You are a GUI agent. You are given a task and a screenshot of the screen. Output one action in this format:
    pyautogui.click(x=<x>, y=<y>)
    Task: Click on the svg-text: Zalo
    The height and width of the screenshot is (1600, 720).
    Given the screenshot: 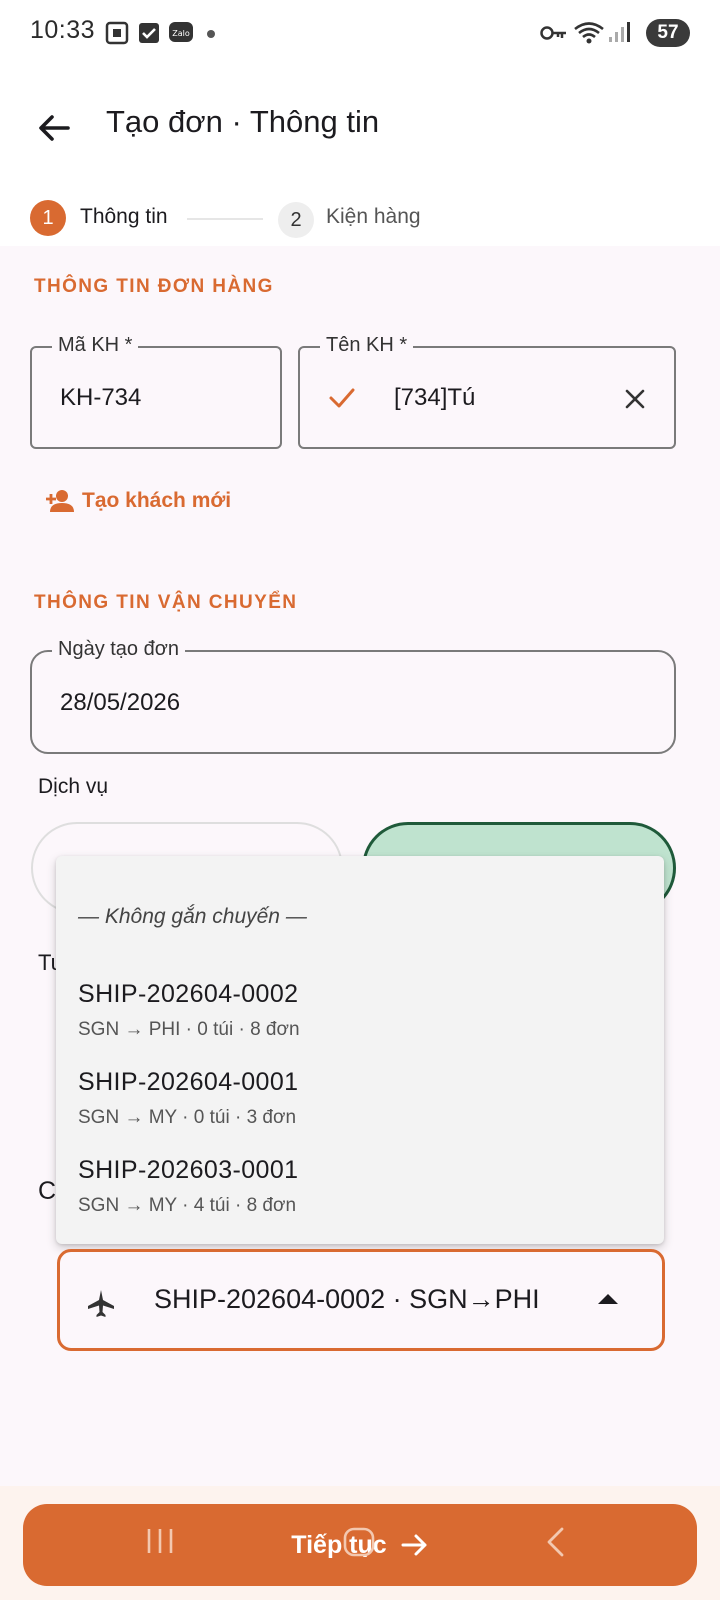 What is the action you would take?
    pyautogui.click(x=181, y=33)
    